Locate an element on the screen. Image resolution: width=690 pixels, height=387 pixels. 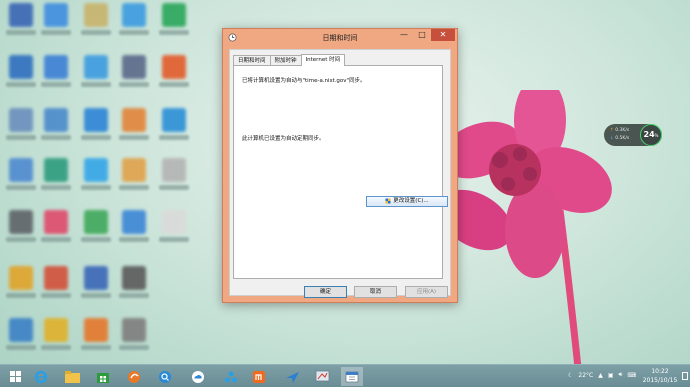
volume-icon: 🔊︎ is located at coordinates (621, 375).